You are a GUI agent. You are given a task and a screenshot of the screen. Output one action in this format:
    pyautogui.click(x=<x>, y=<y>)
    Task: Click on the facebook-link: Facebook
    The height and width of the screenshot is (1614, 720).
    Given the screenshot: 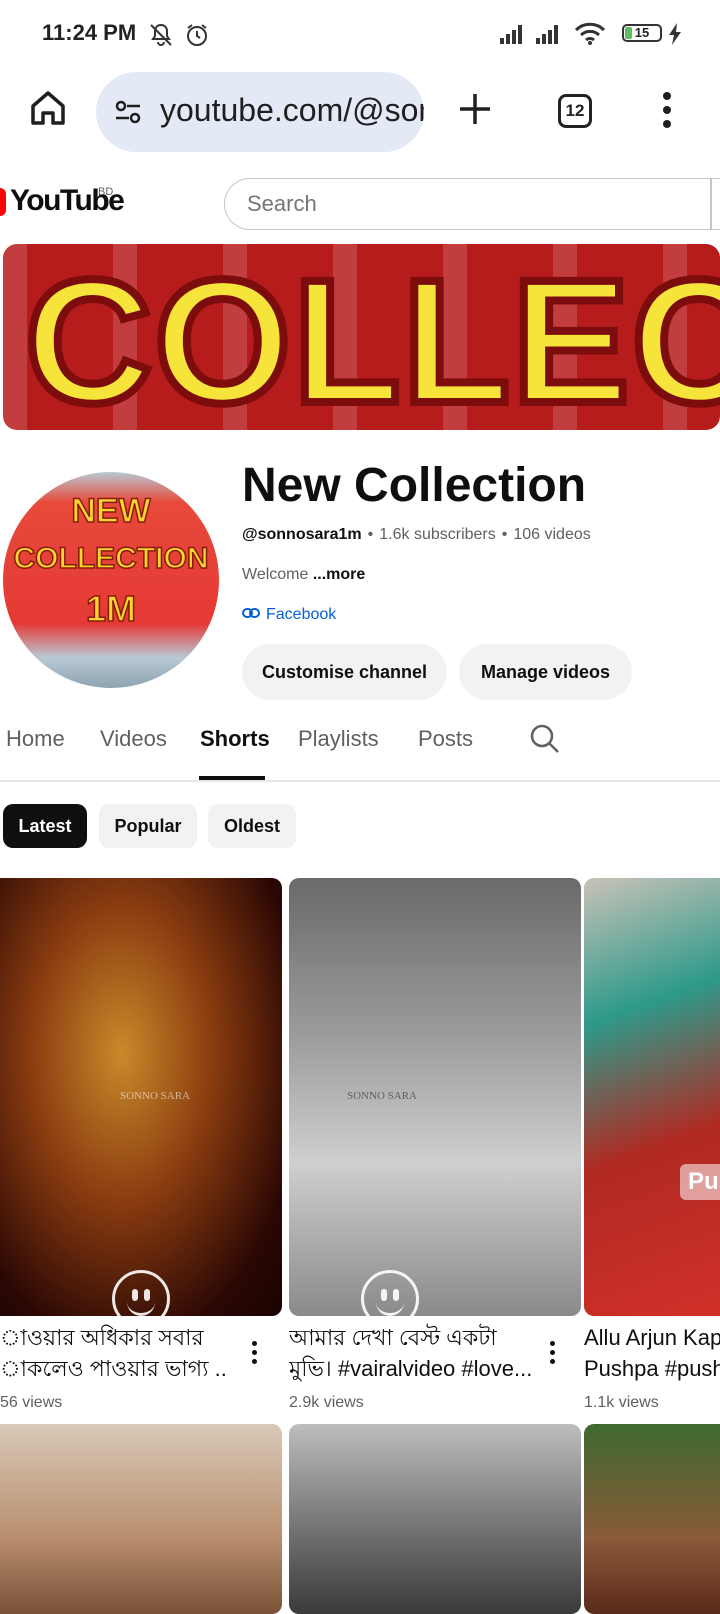 What is the action you would take?
    pyautogui.click(x=289, y=615)
    